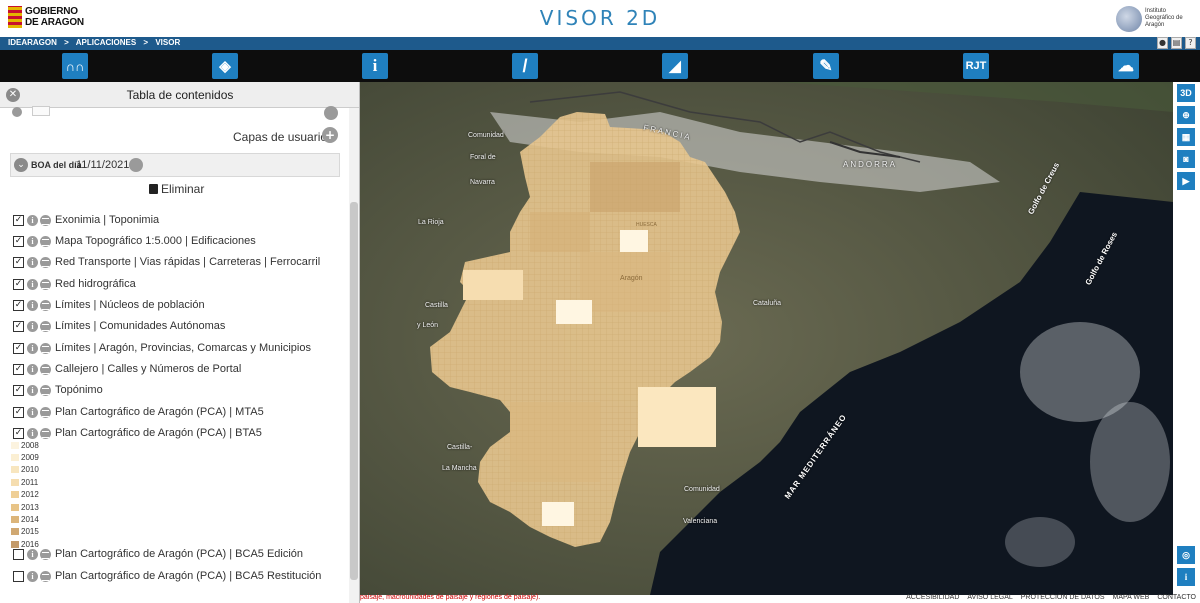 This screenshot has height=603, width=1200. What do you see at coordinates (1190, 43) in the screenshot?
I see `help-icon: ?` at bounding box center [1190, 43].